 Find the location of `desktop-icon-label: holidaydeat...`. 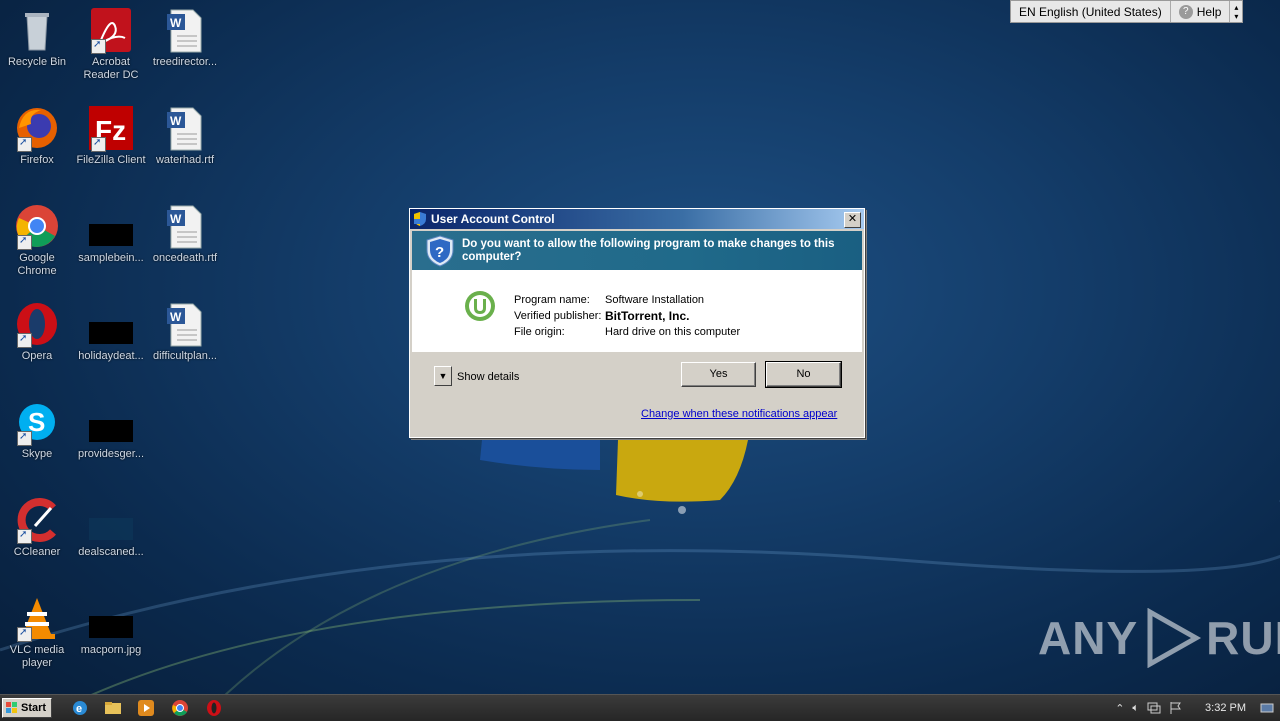

desktop-icon-label: holidaydeat... is located at coordinates (111, 356).